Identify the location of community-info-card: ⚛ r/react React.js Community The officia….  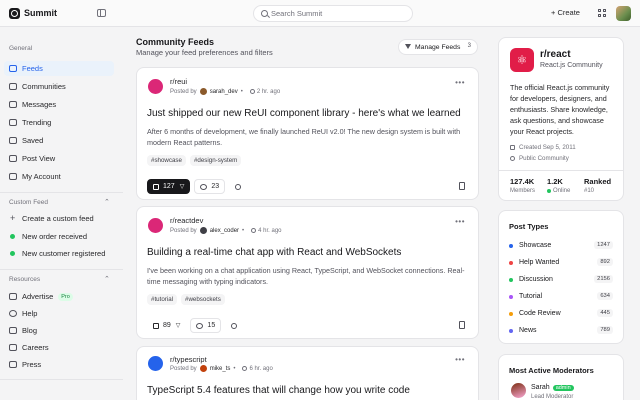
(561, 119).